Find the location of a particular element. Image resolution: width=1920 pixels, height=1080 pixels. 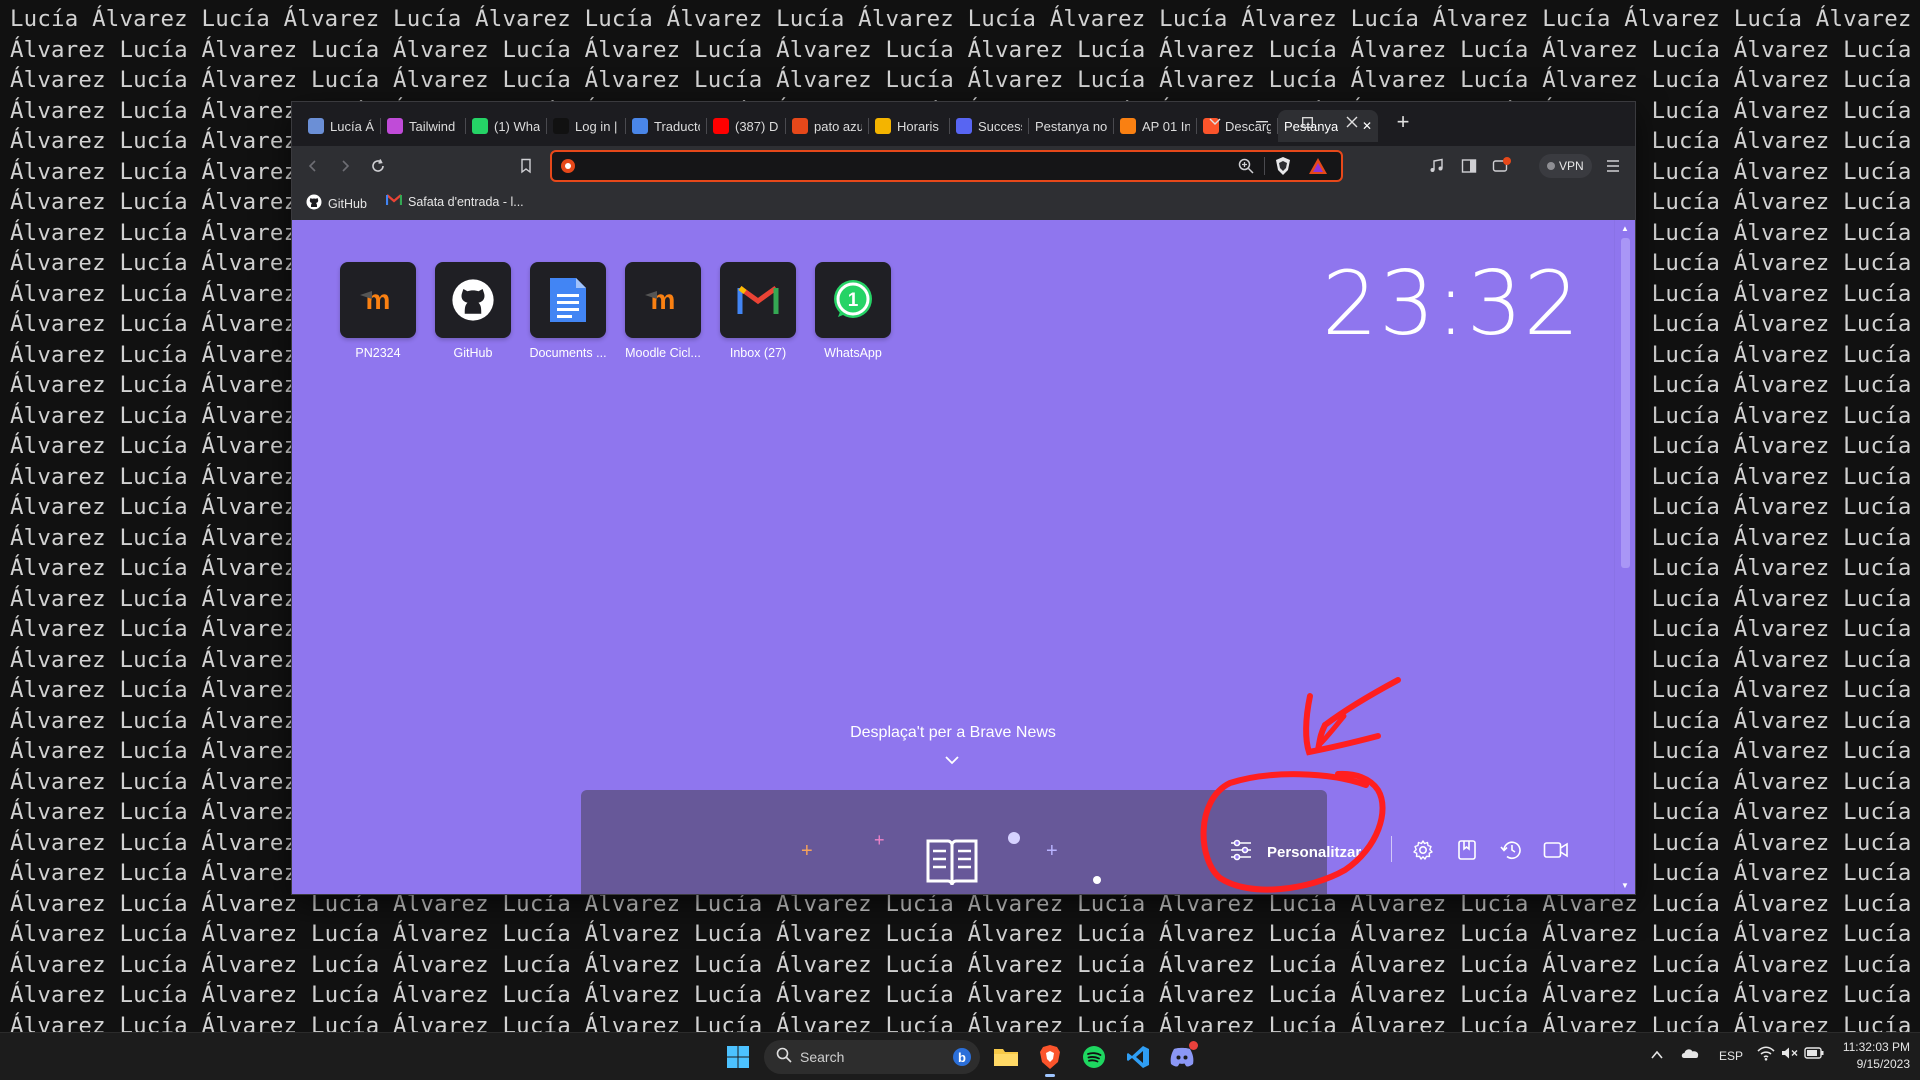

page-scrollbar: ▲ ▼ is located at coordinates (1624, 557).